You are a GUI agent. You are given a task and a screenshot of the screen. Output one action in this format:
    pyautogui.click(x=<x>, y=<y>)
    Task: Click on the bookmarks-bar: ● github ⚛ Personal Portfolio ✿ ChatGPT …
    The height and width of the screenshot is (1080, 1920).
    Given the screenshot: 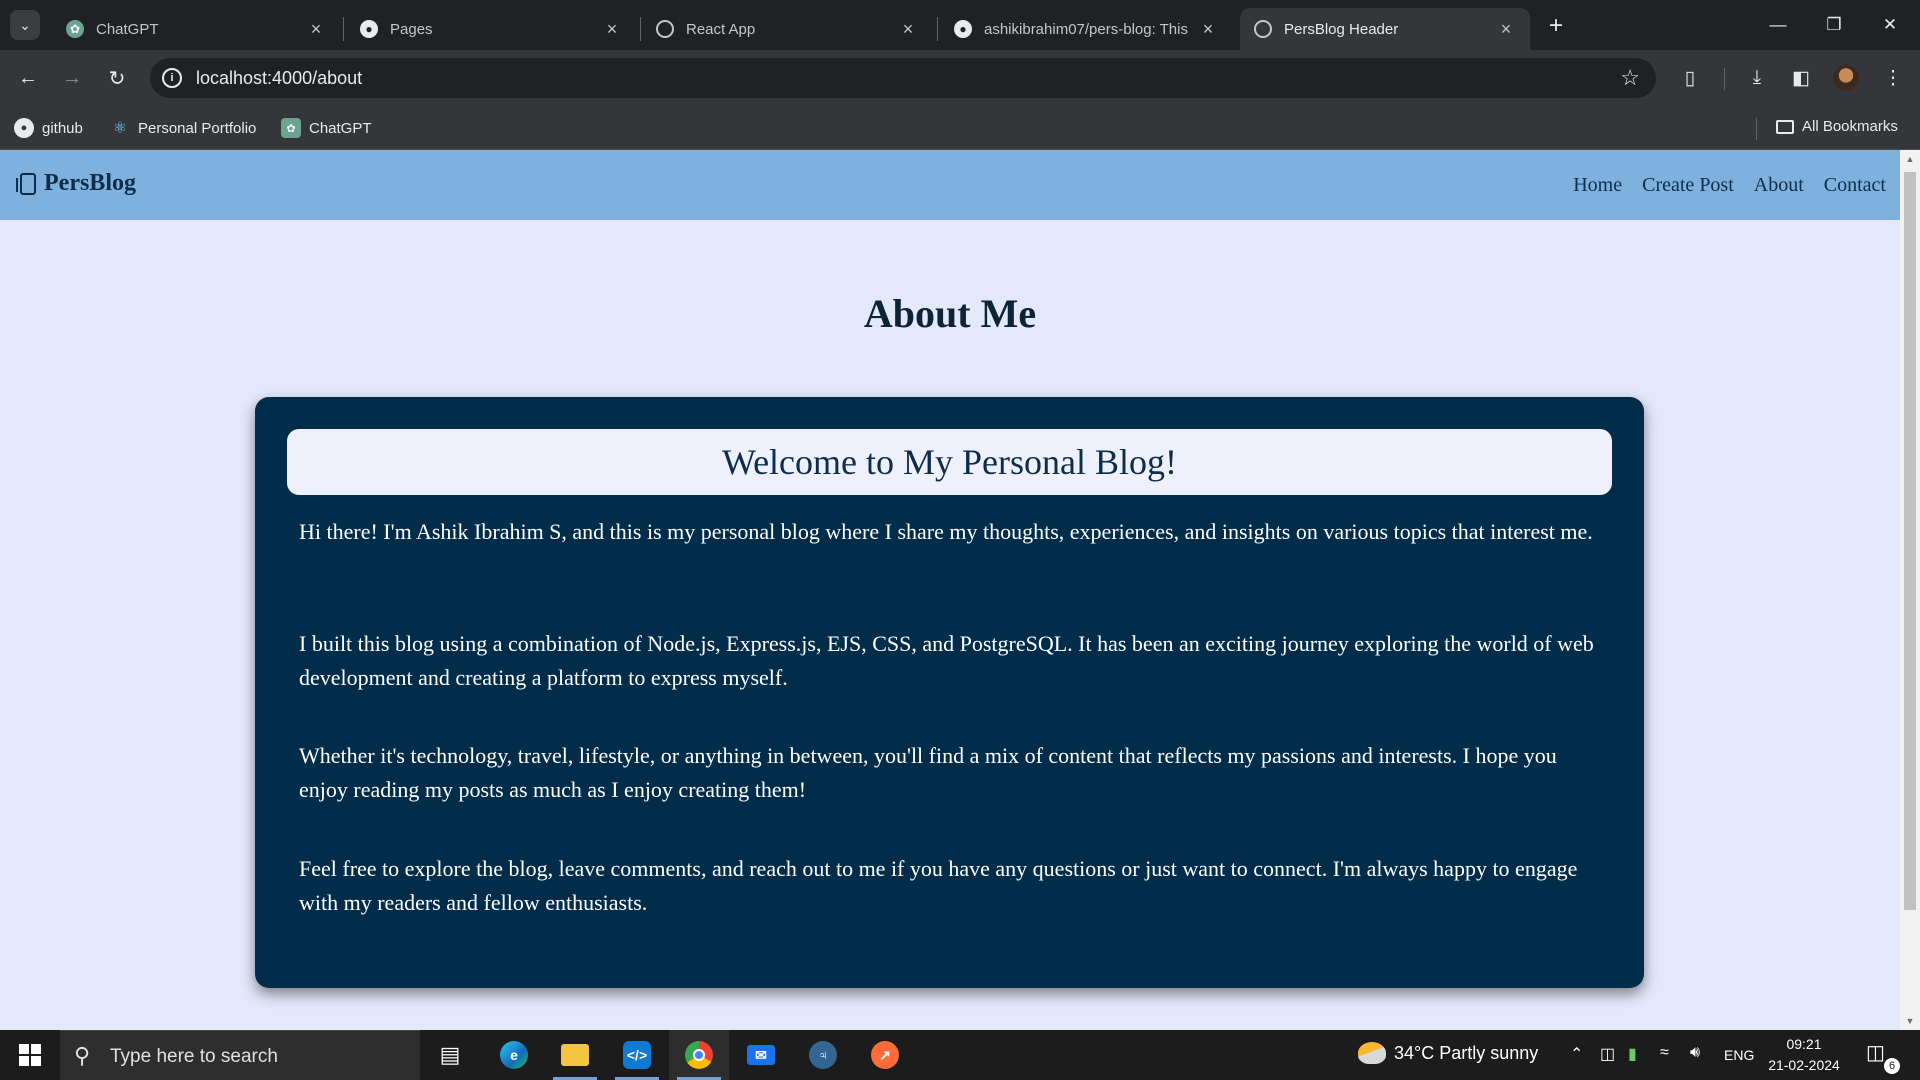 What is the action you would take?
    pyautogui.click(x=960, y=128)
    